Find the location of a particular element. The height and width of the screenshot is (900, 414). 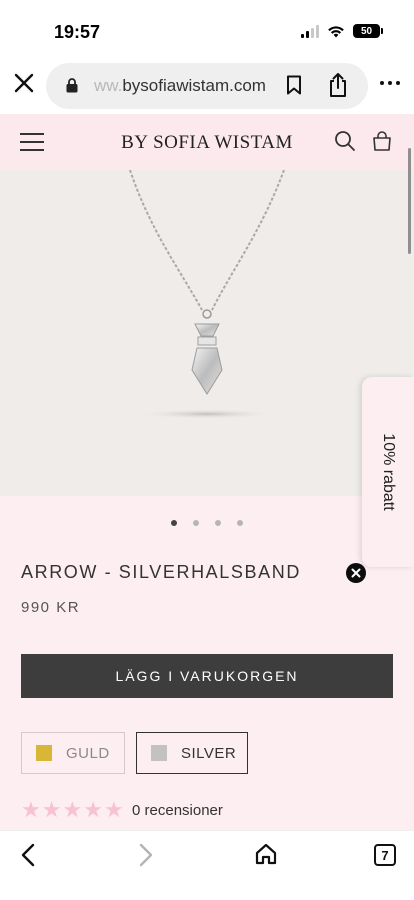

address-bar: ww.bysofiawistam.com is located at coordinates (207, 86).